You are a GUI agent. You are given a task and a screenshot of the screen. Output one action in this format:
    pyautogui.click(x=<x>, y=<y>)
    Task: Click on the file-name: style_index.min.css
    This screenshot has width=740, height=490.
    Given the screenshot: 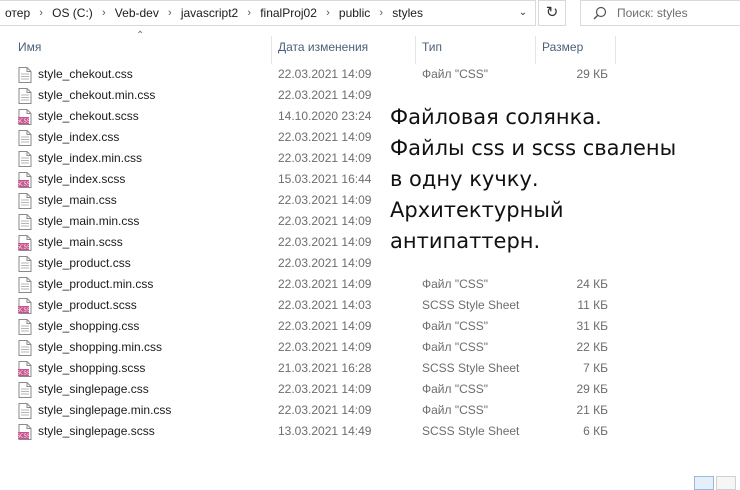 What is the action you would take?
    pyautogui.click(x=90, y=158)
    